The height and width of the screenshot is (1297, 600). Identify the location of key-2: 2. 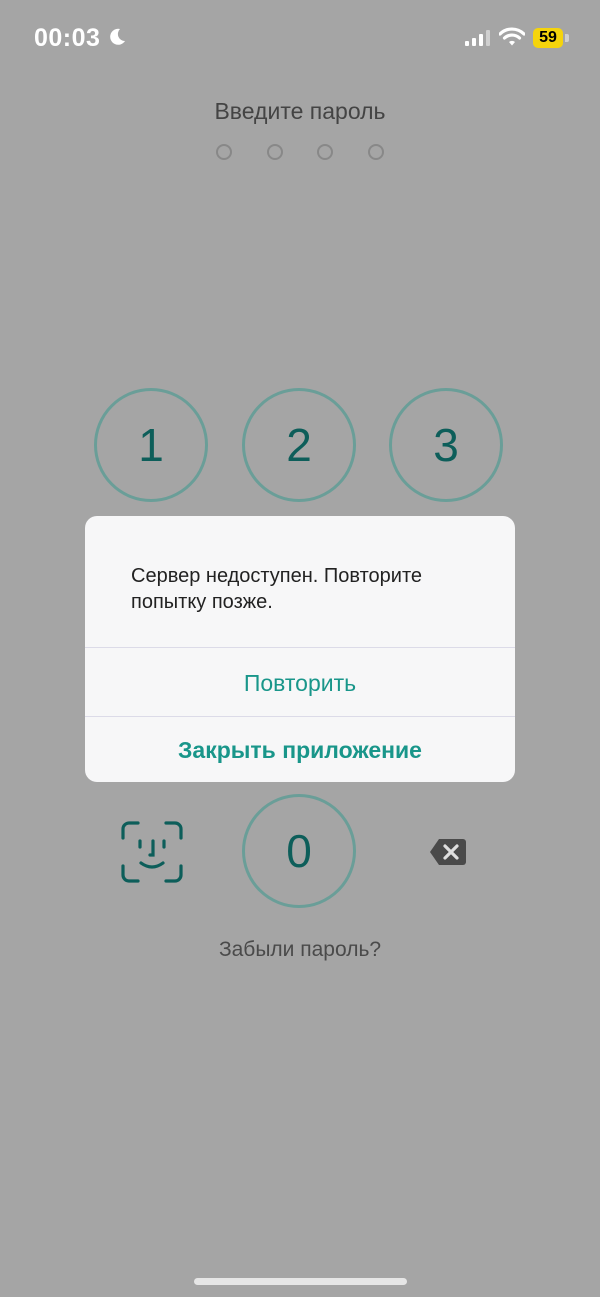
(299, 445).